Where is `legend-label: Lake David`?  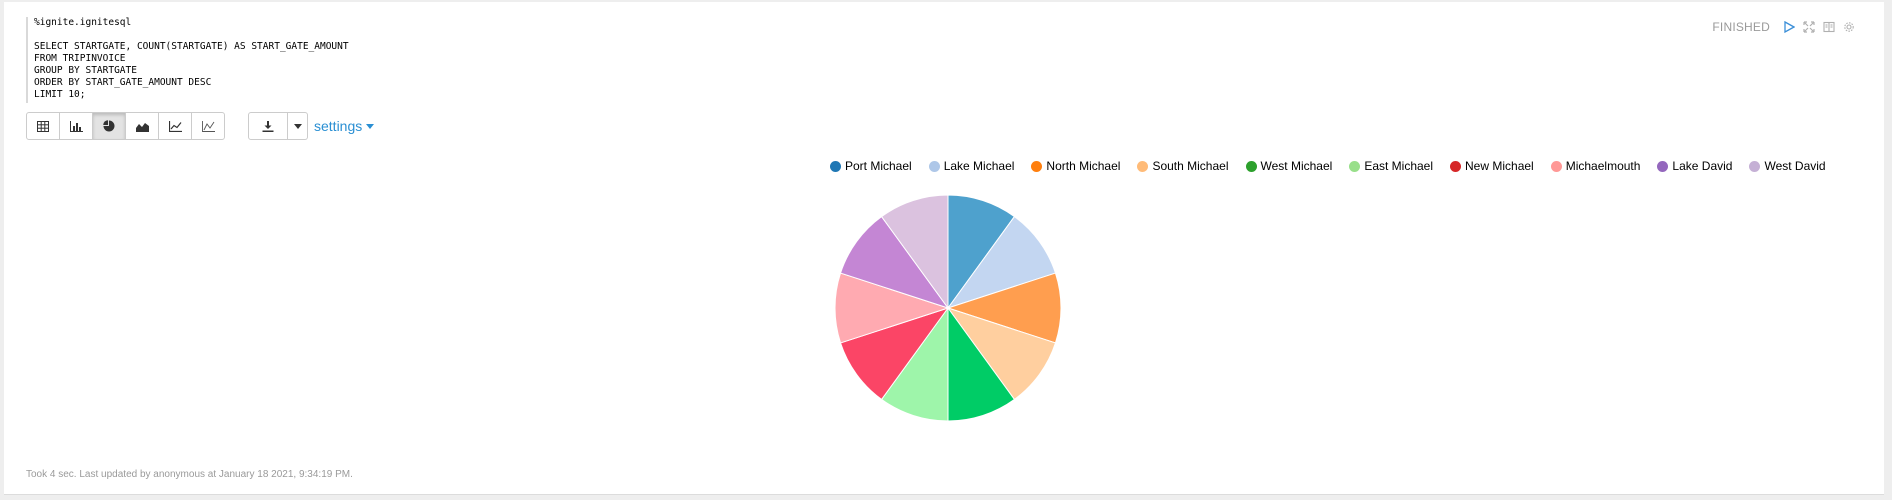 legend-label: Lake David is located at coordinates (1702, 166).